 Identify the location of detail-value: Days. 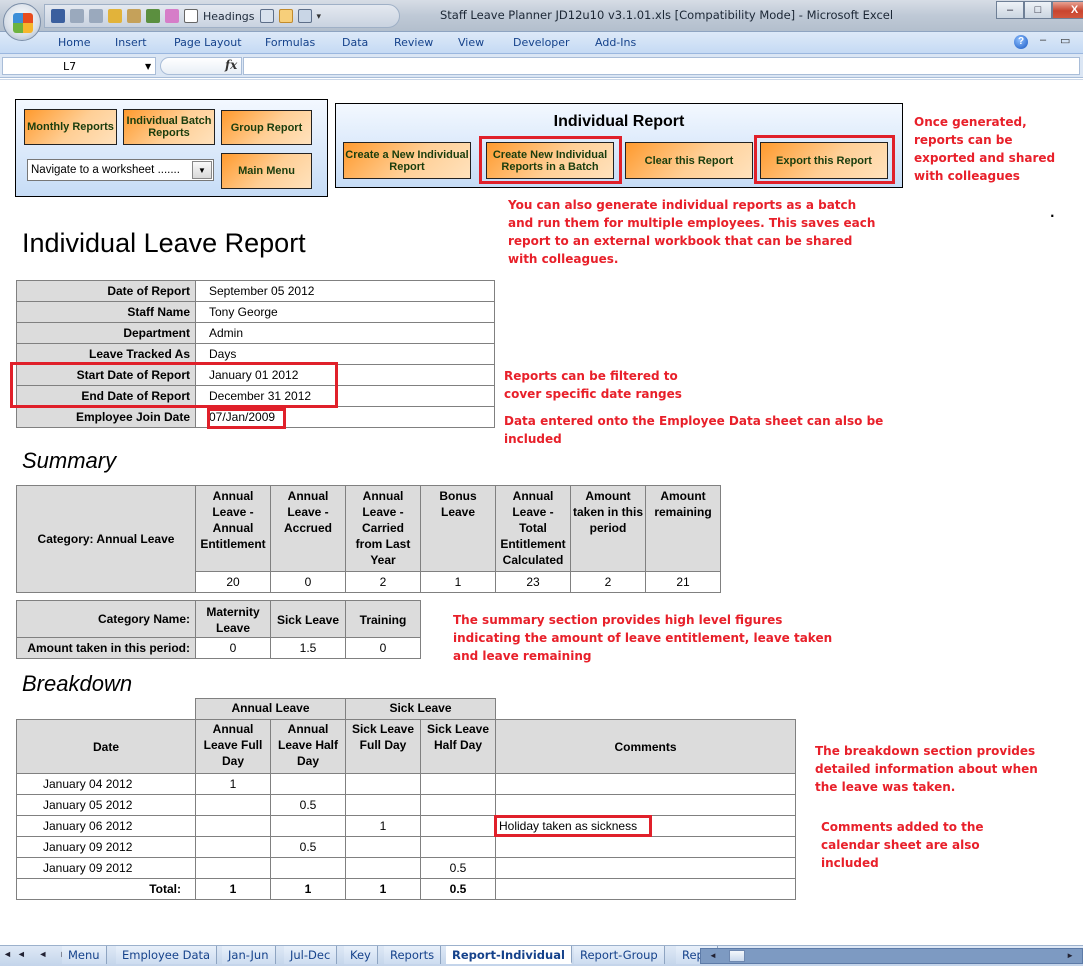
(345, 354).